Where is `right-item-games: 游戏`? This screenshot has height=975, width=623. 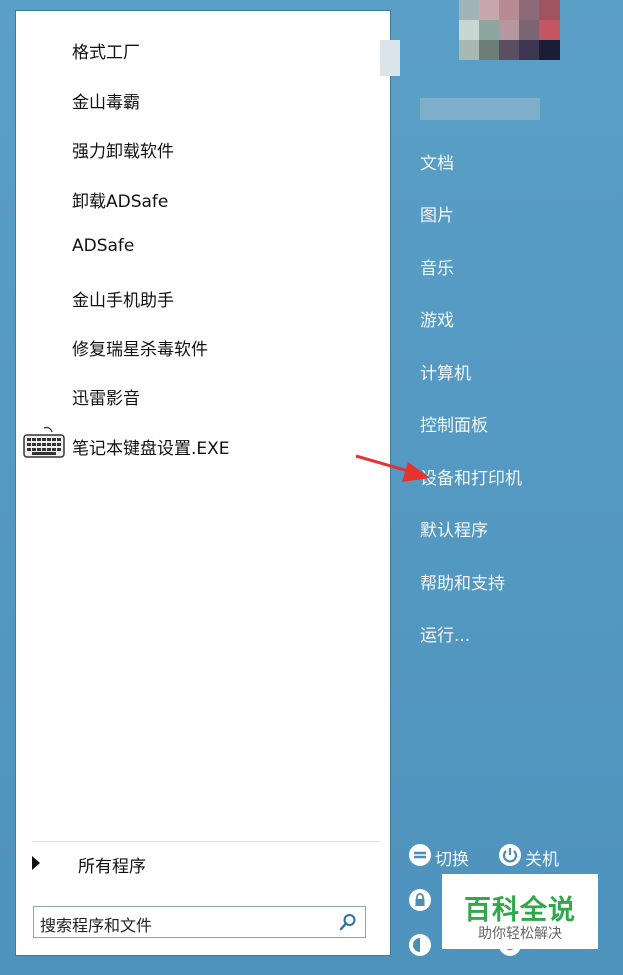 right-item-games: 游戏 is located at coordinates (510, 317).